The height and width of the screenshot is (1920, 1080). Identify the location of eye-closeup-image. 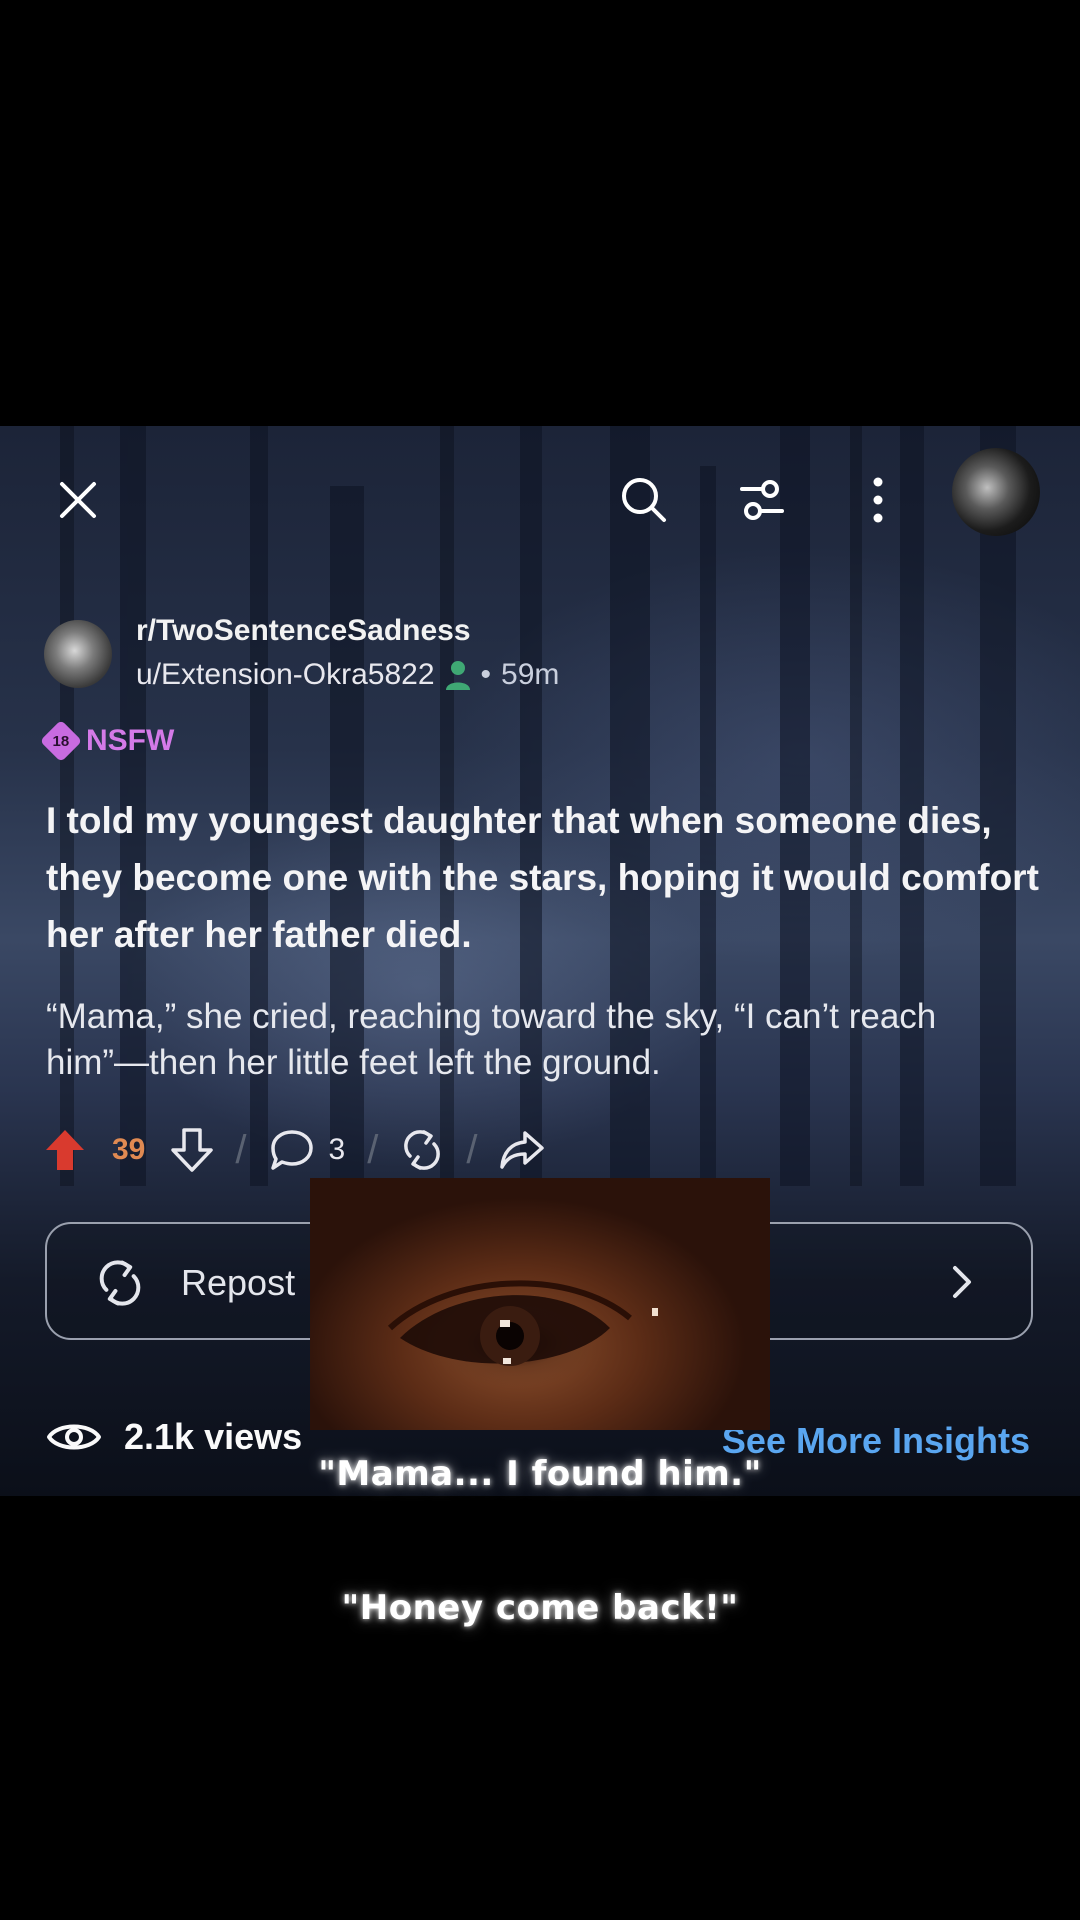
(522, 1323).